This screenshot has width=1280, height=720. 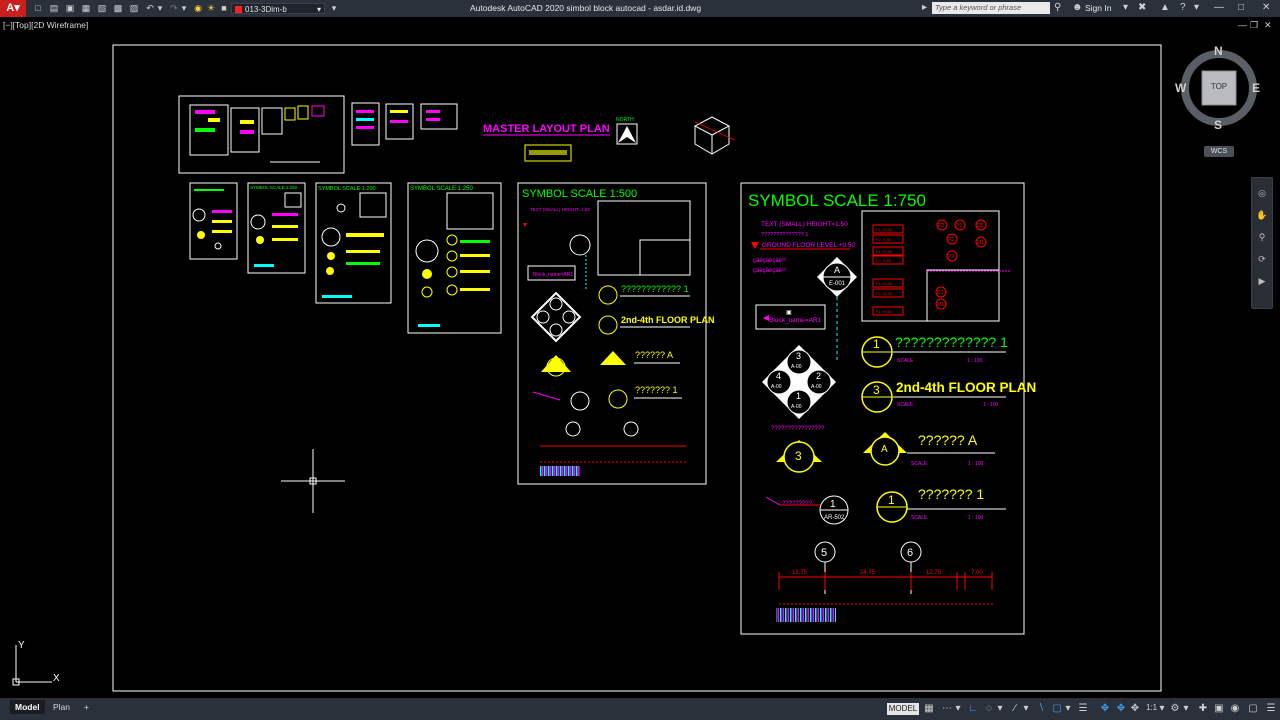 What do you see at coordinates (884, 260) in the screenshot?
I see `svg-text: F2 -1.45` at bounding box center [884, 260].